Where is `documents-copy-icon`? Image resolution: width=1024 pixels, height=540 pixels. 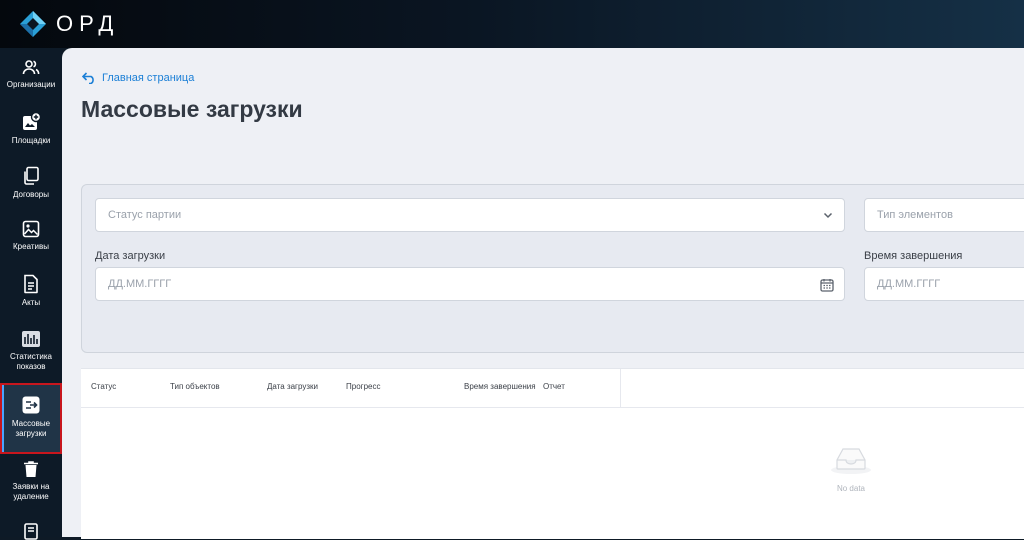
documents-copy-icon is located at coordinates (31, 175).